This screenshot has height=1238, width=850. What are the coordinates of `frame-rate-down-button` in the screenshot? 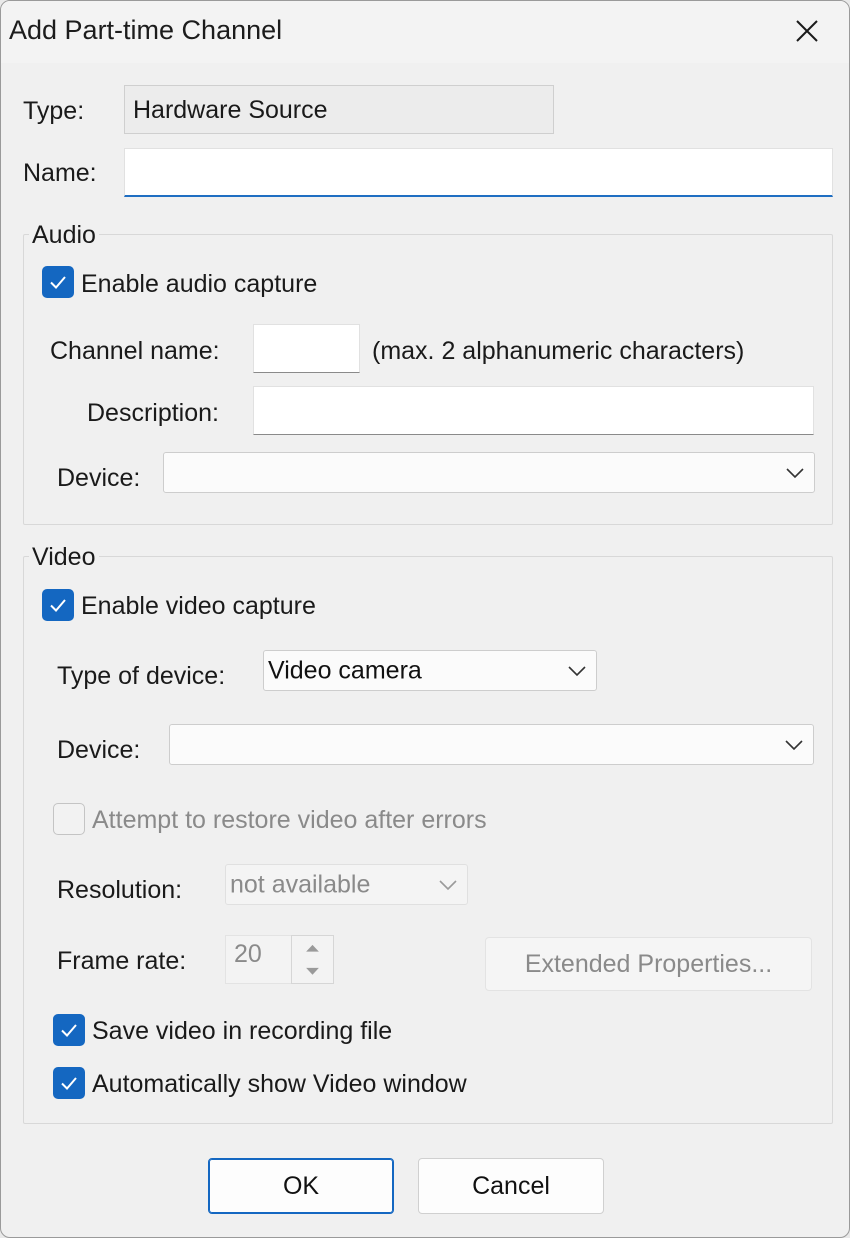 It's located at (312, 972).